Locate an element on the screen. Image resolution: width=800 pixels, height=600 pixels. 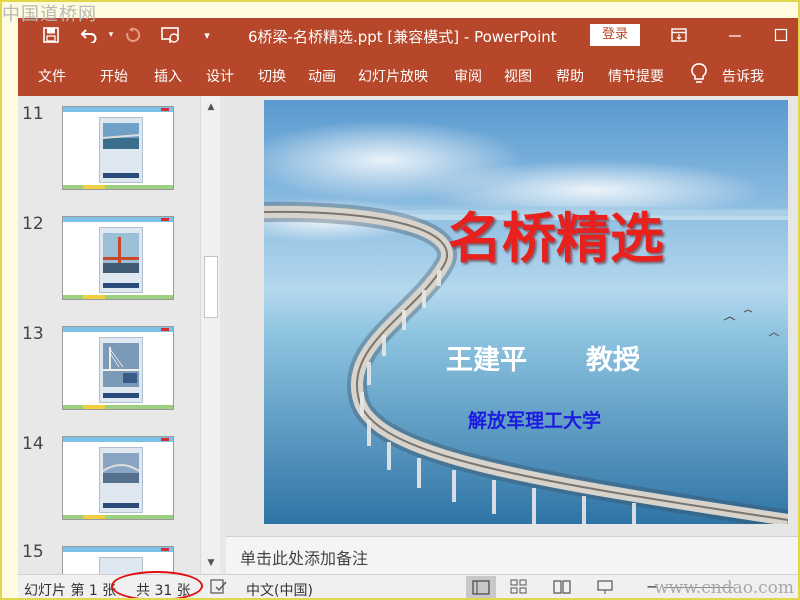
reading-view-icon is located at coordinates (562, 588).